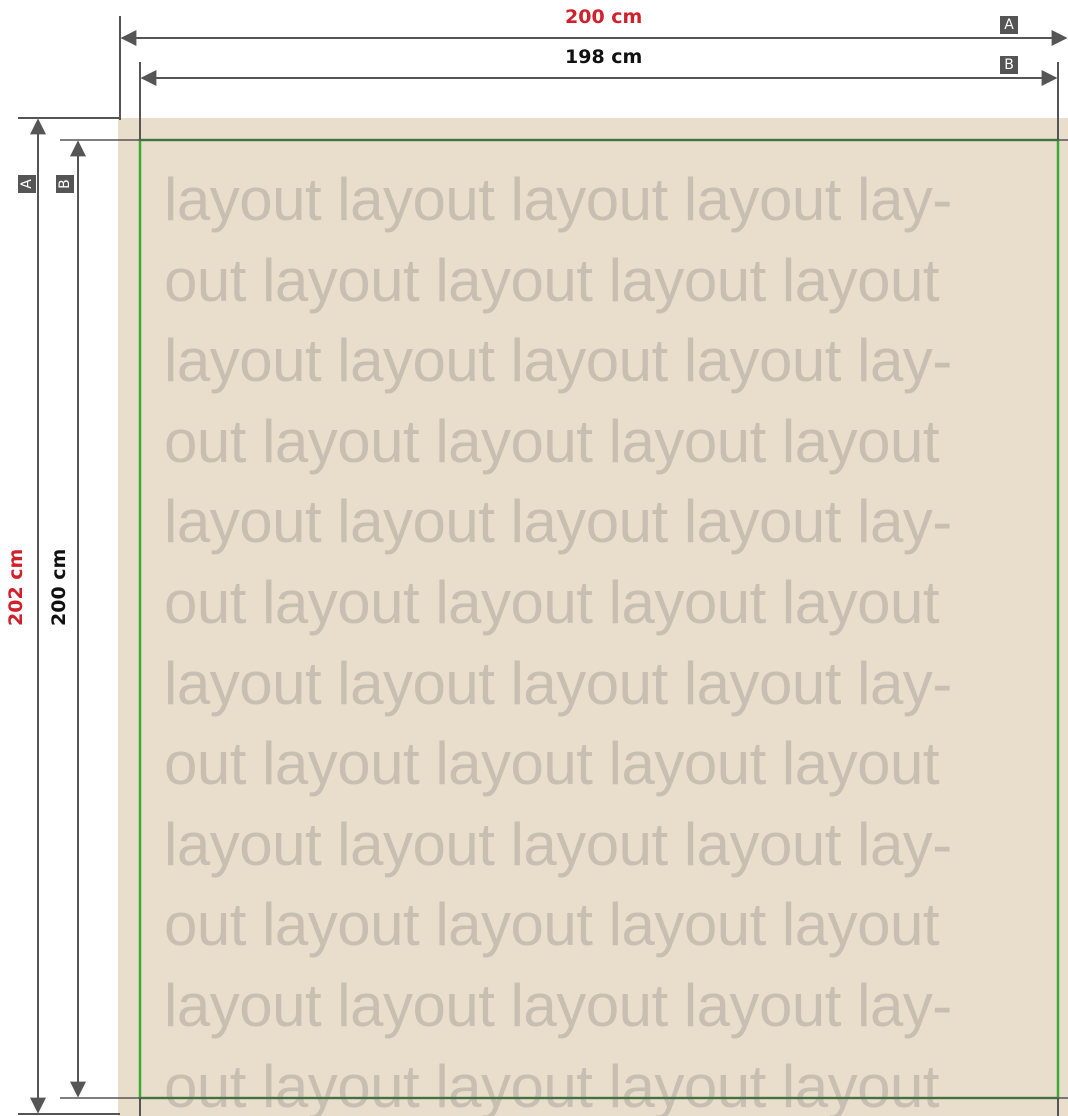 The image size is (1068, 1116). What do you see at coordinates (27, 184) in the screenshot?
I see `height-outer-tag: A` at bounding box center [27, 184].